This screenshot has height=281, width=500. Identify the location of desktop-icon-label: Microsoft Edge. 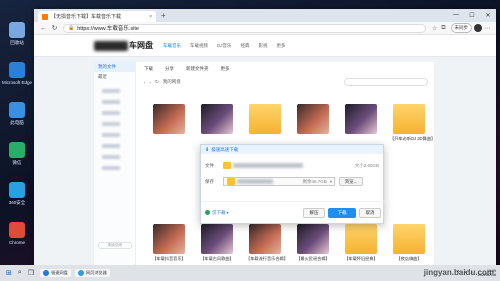
(17, 82).